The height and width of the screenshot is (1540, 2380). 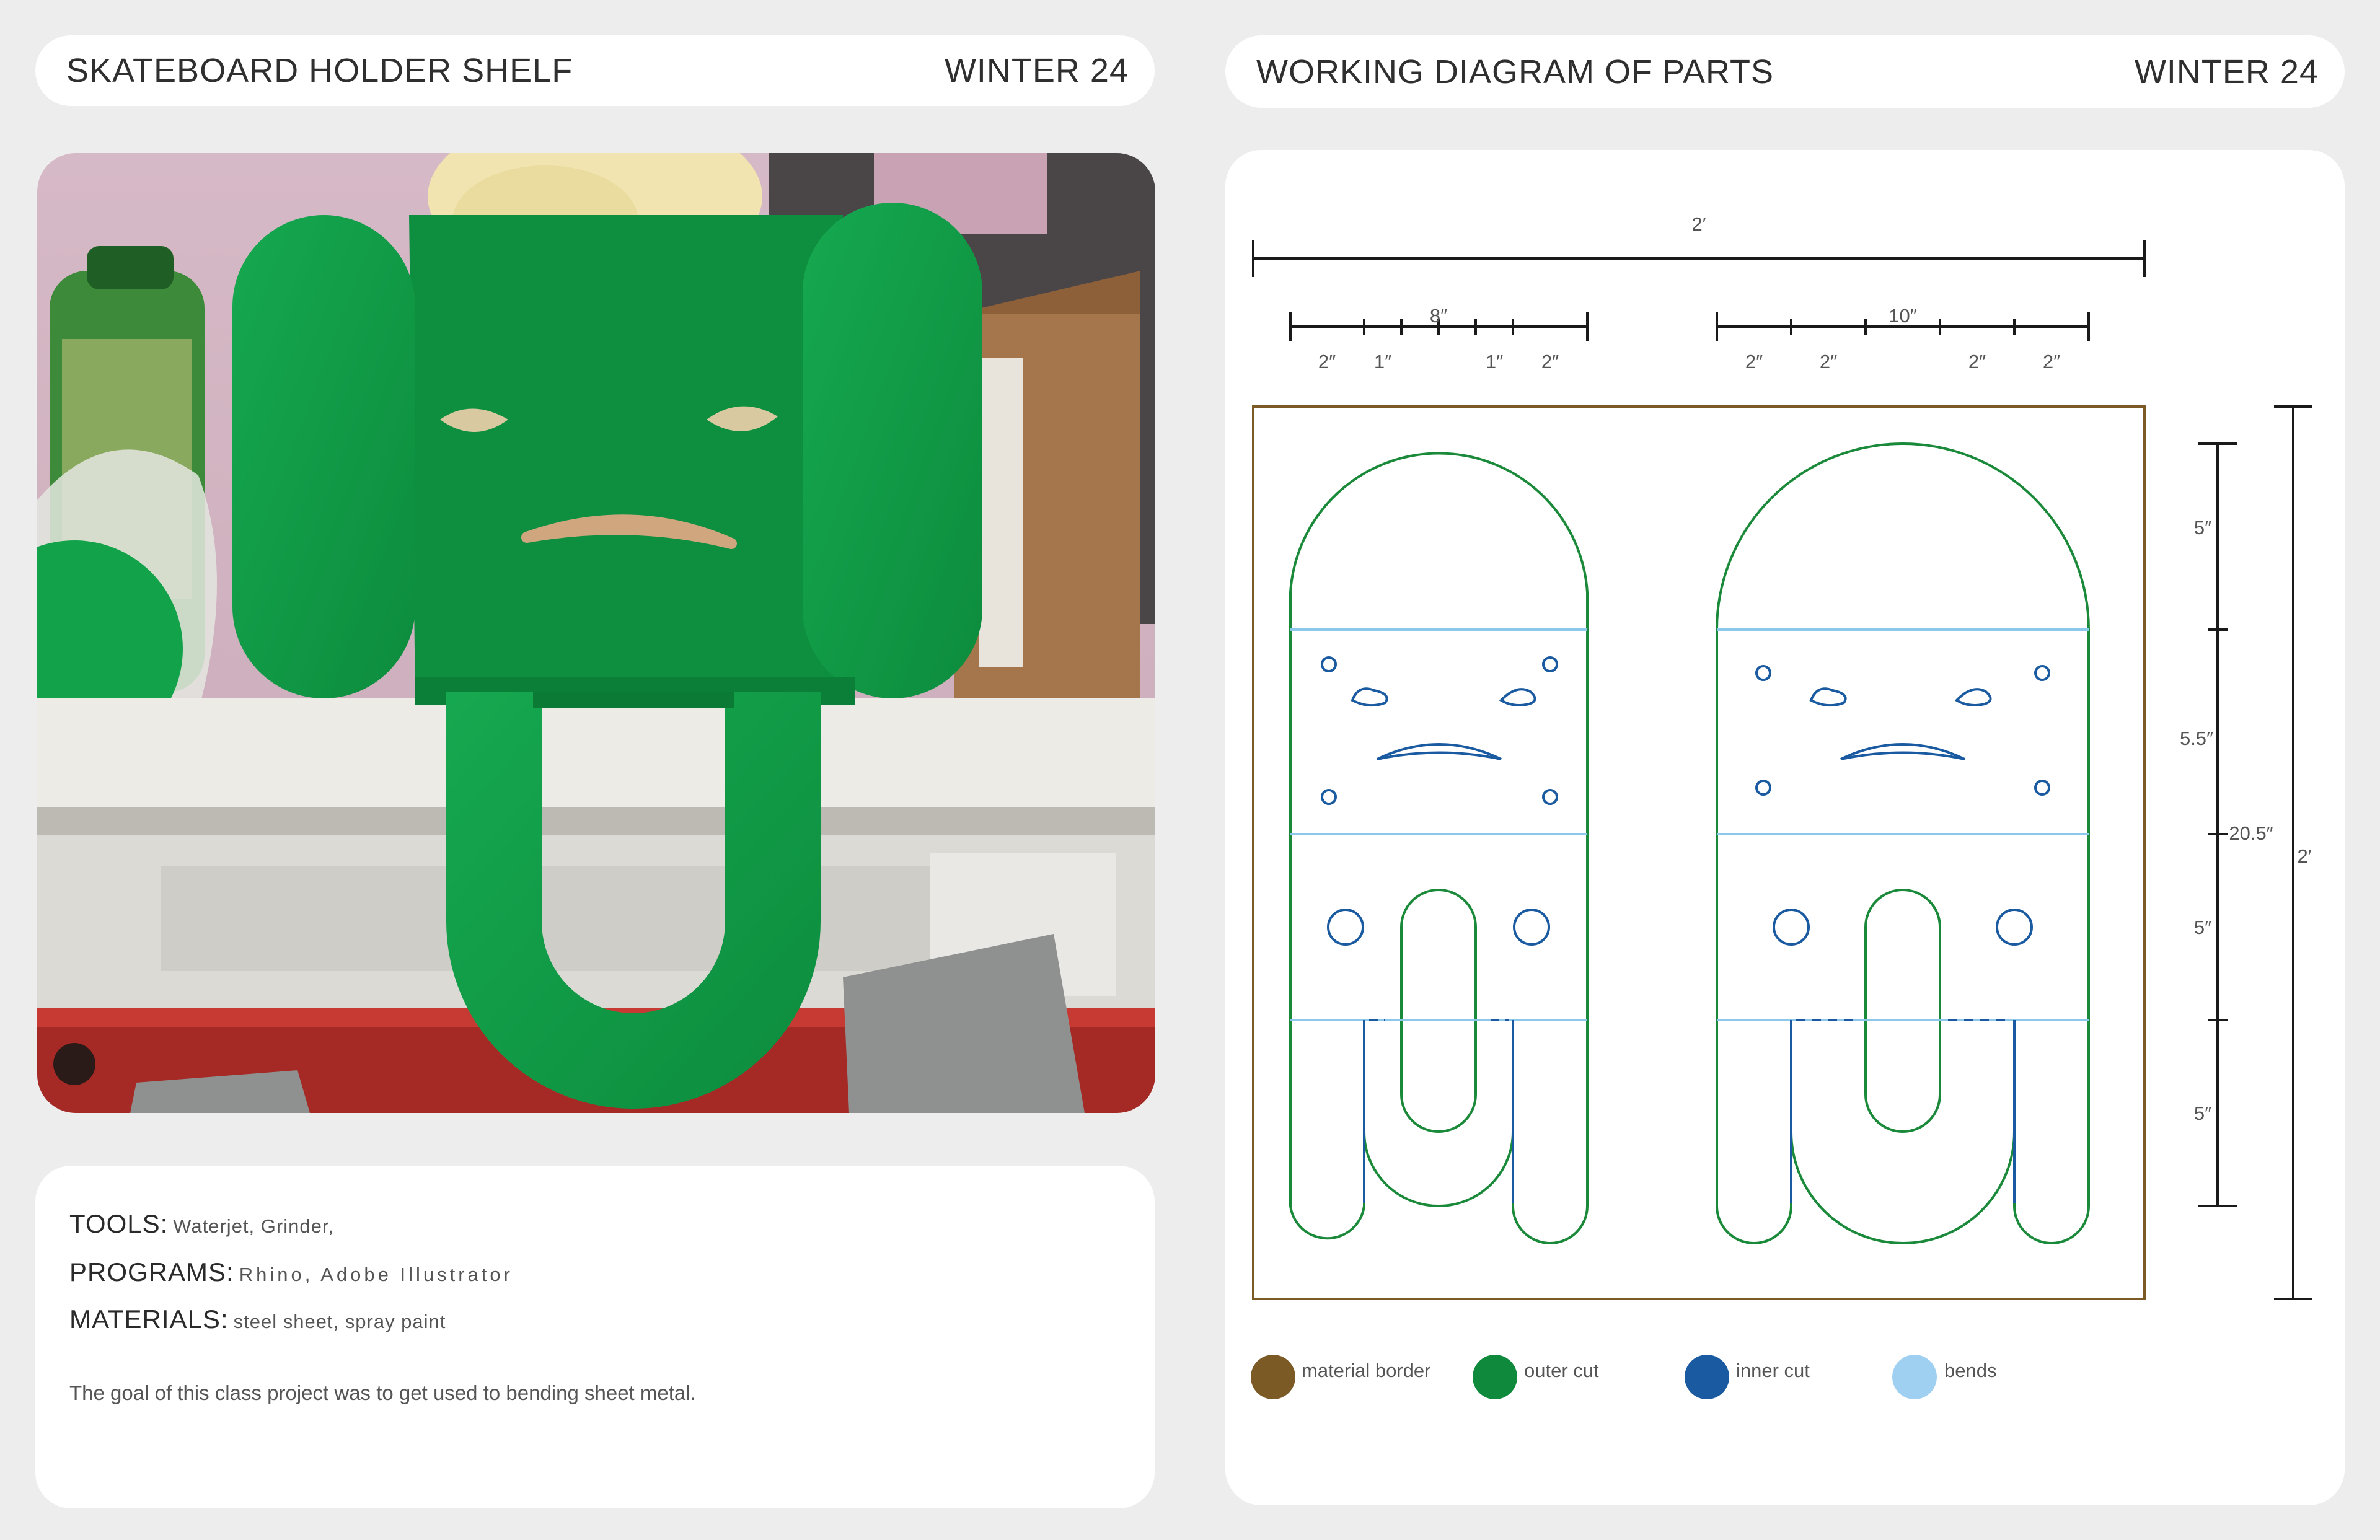 What do you see at coordinates (1273, 1377) in the screenshot?
I see `legend-swatch-material-border` at bounding box center [1273, 1377].